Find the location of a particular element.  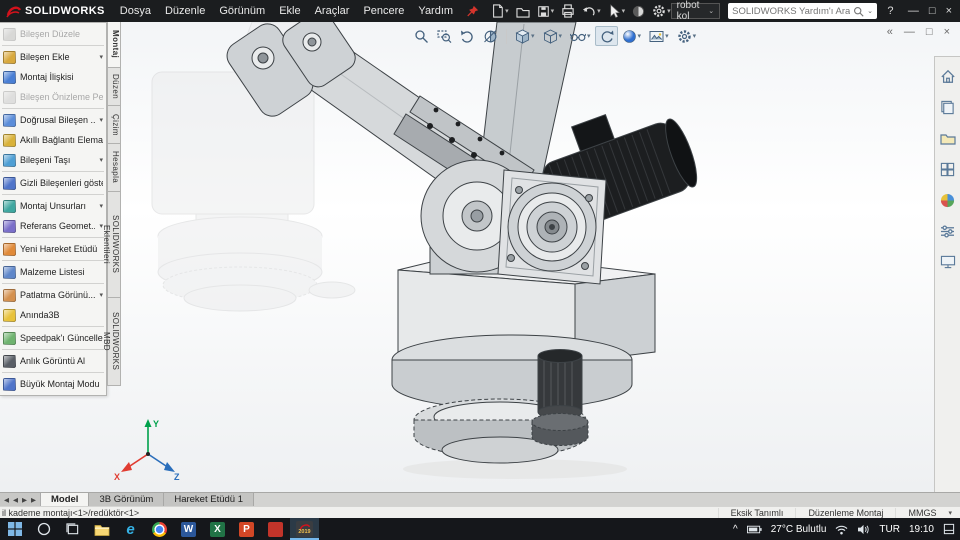

pin-menu-icon is located at coordinates (472, 11).